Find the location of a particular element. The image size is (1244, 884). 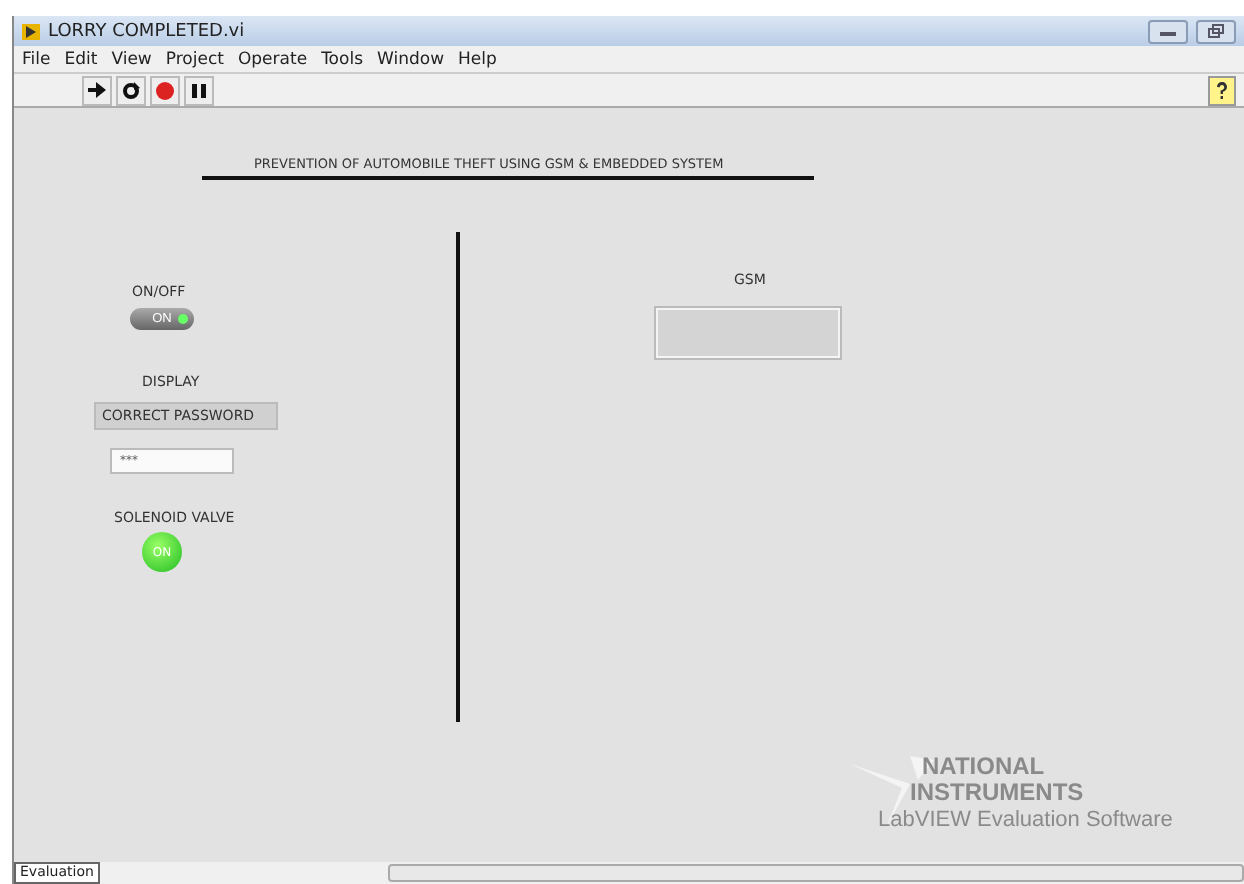

menu-item: View is located at coordinates (131, 59).